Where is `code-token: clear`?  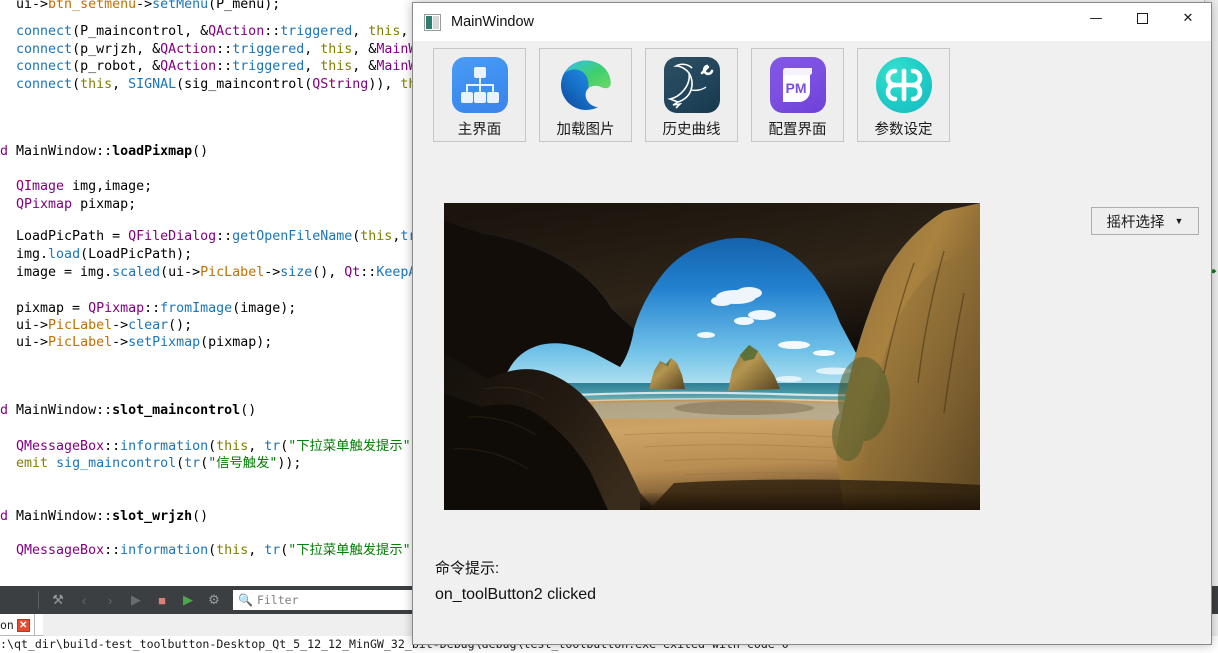
code-token: clear is located at coordinates (148, 325).